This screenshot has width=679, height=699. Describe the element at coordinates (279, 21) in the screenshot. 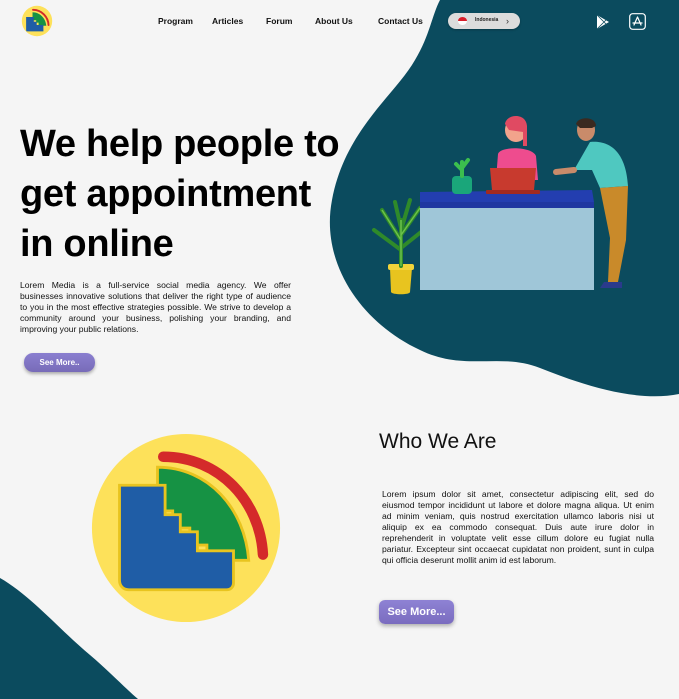

I see `nav-forum: Forum` at that location.